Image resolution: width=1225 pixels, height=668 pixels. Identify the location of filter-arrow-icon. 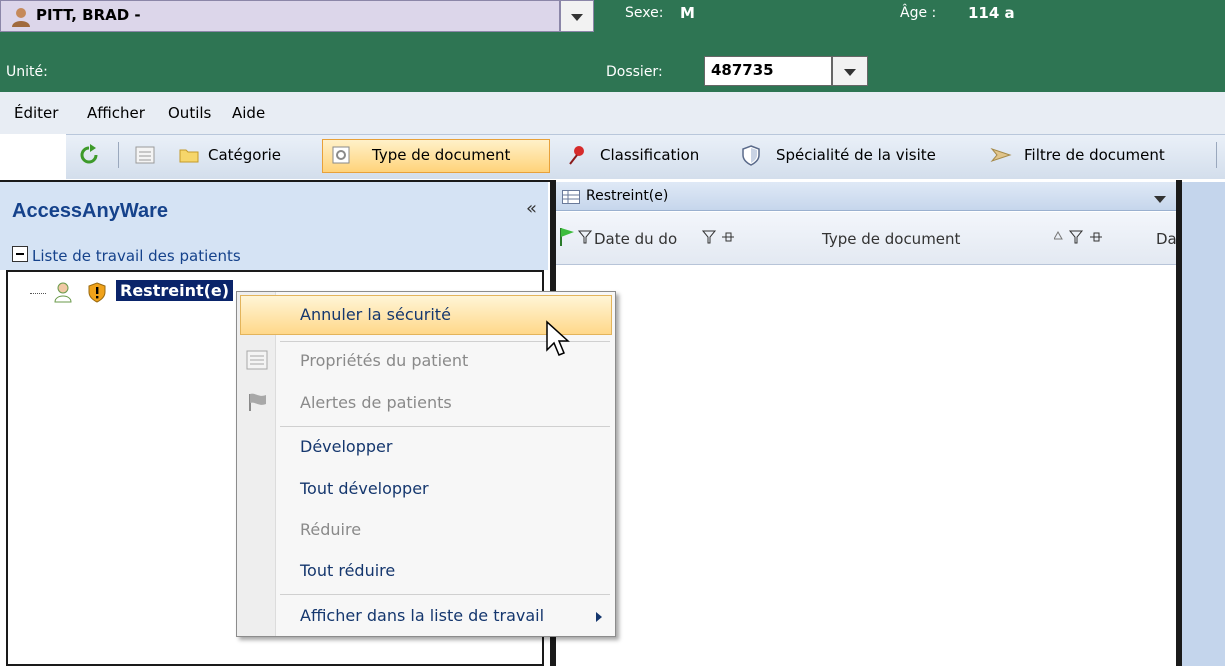
(1001, 155).